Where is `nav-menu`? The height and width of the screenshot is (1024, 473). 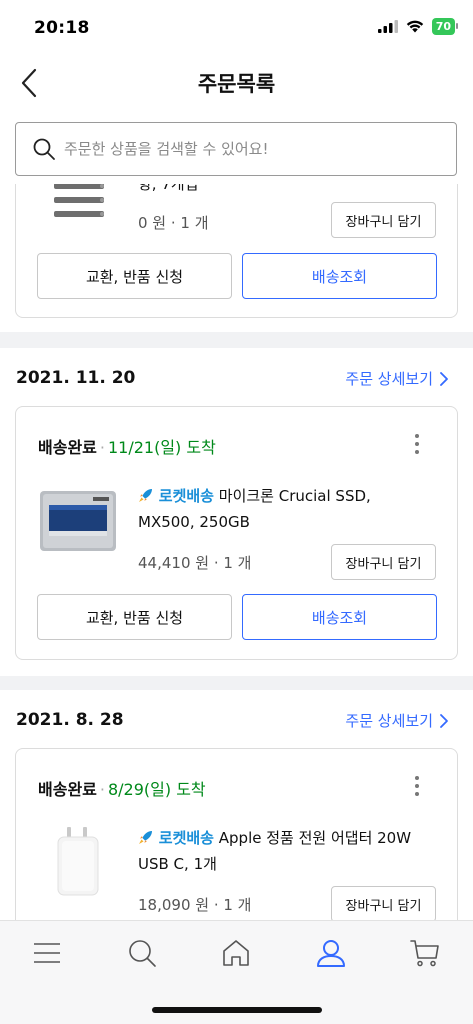 nav-menu is located at coordinates (47, 953).